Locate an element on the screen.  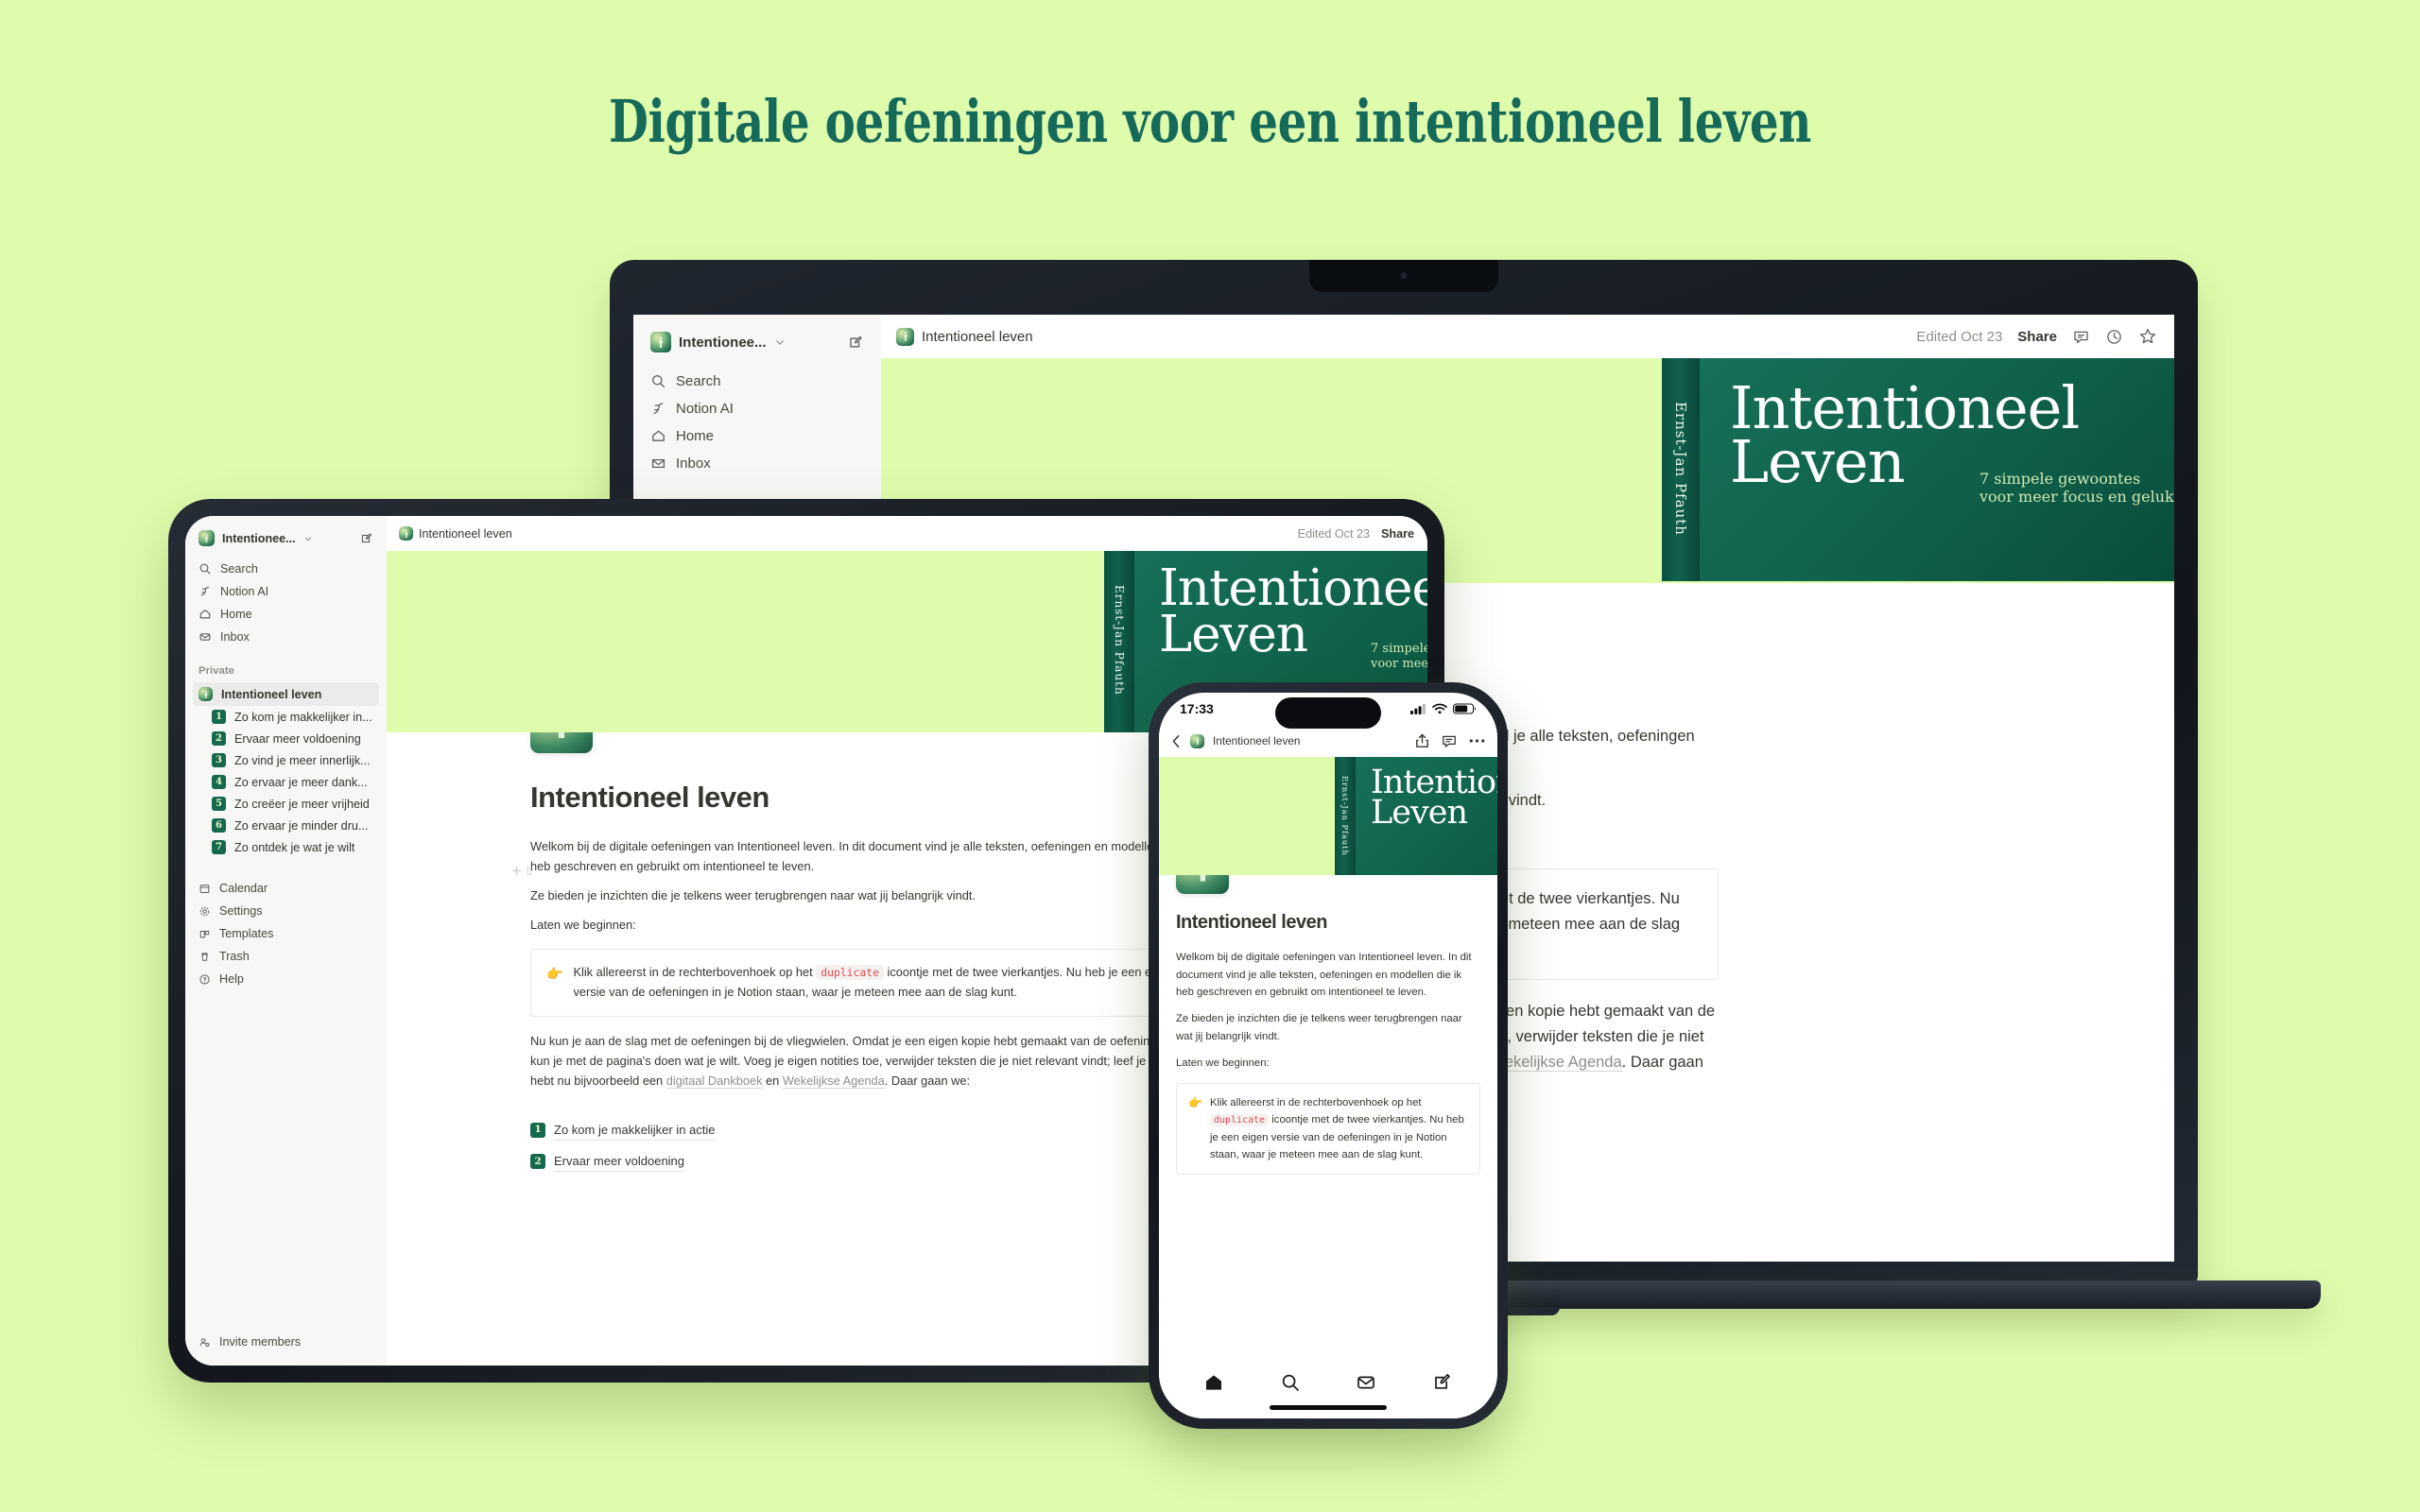
sidebar-item-trash: Trash is located at coordinates (286, 956).